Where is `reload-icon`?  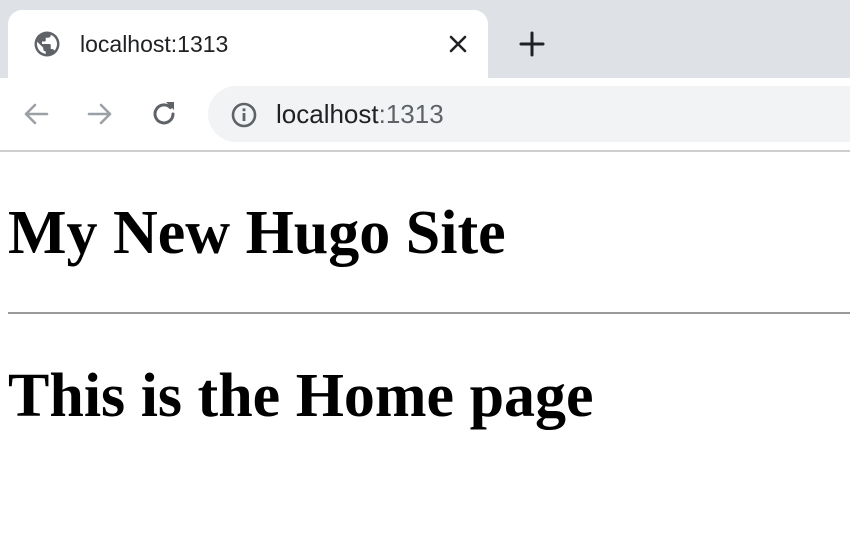
reload-icon is located at coordinates (164, 113).